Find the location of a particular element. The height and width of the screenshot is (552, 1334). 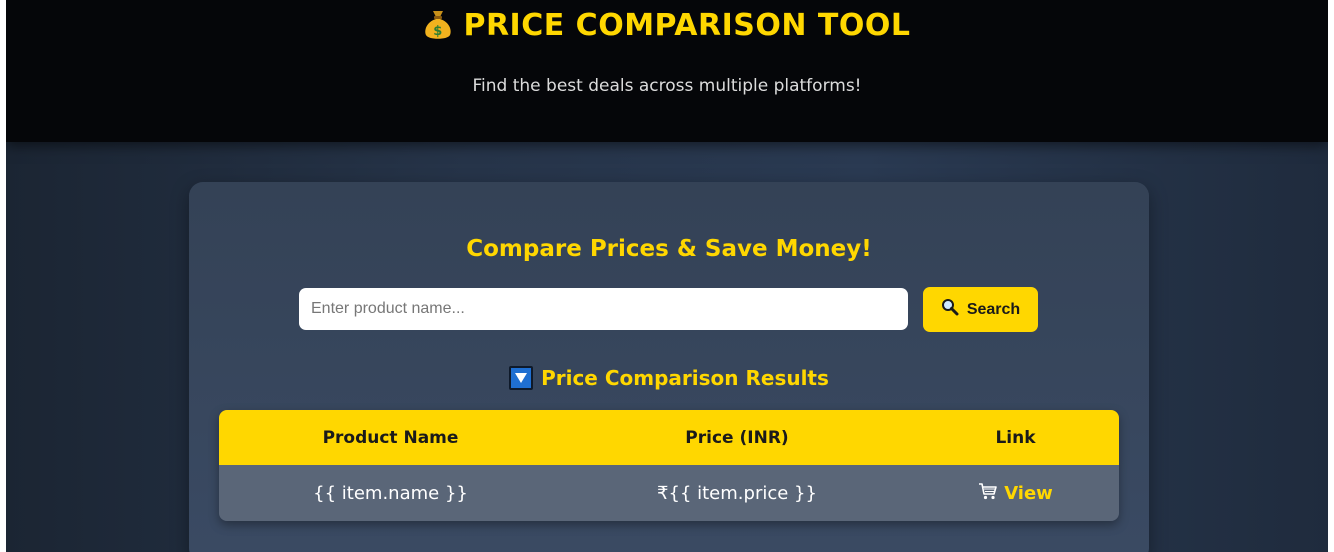

page-title-text: PRICE COMPARISON TOOL is located at coordinates (687, 25).